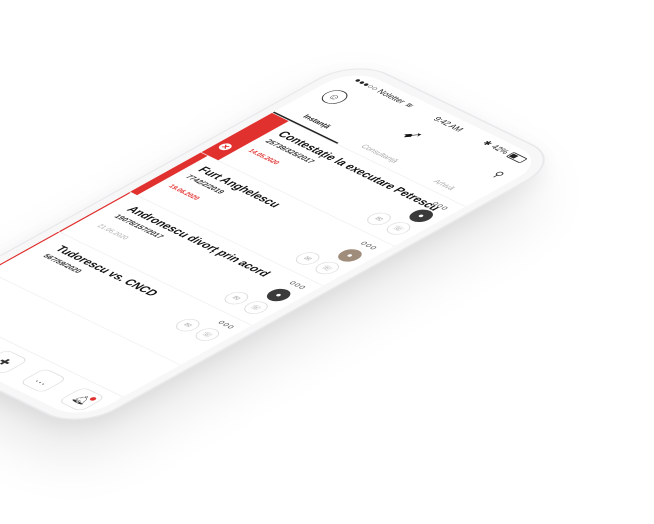  Describe the element at coordinates (334, 97) in the screenshot. I see `user-avatar-icon: ☺` at that location.